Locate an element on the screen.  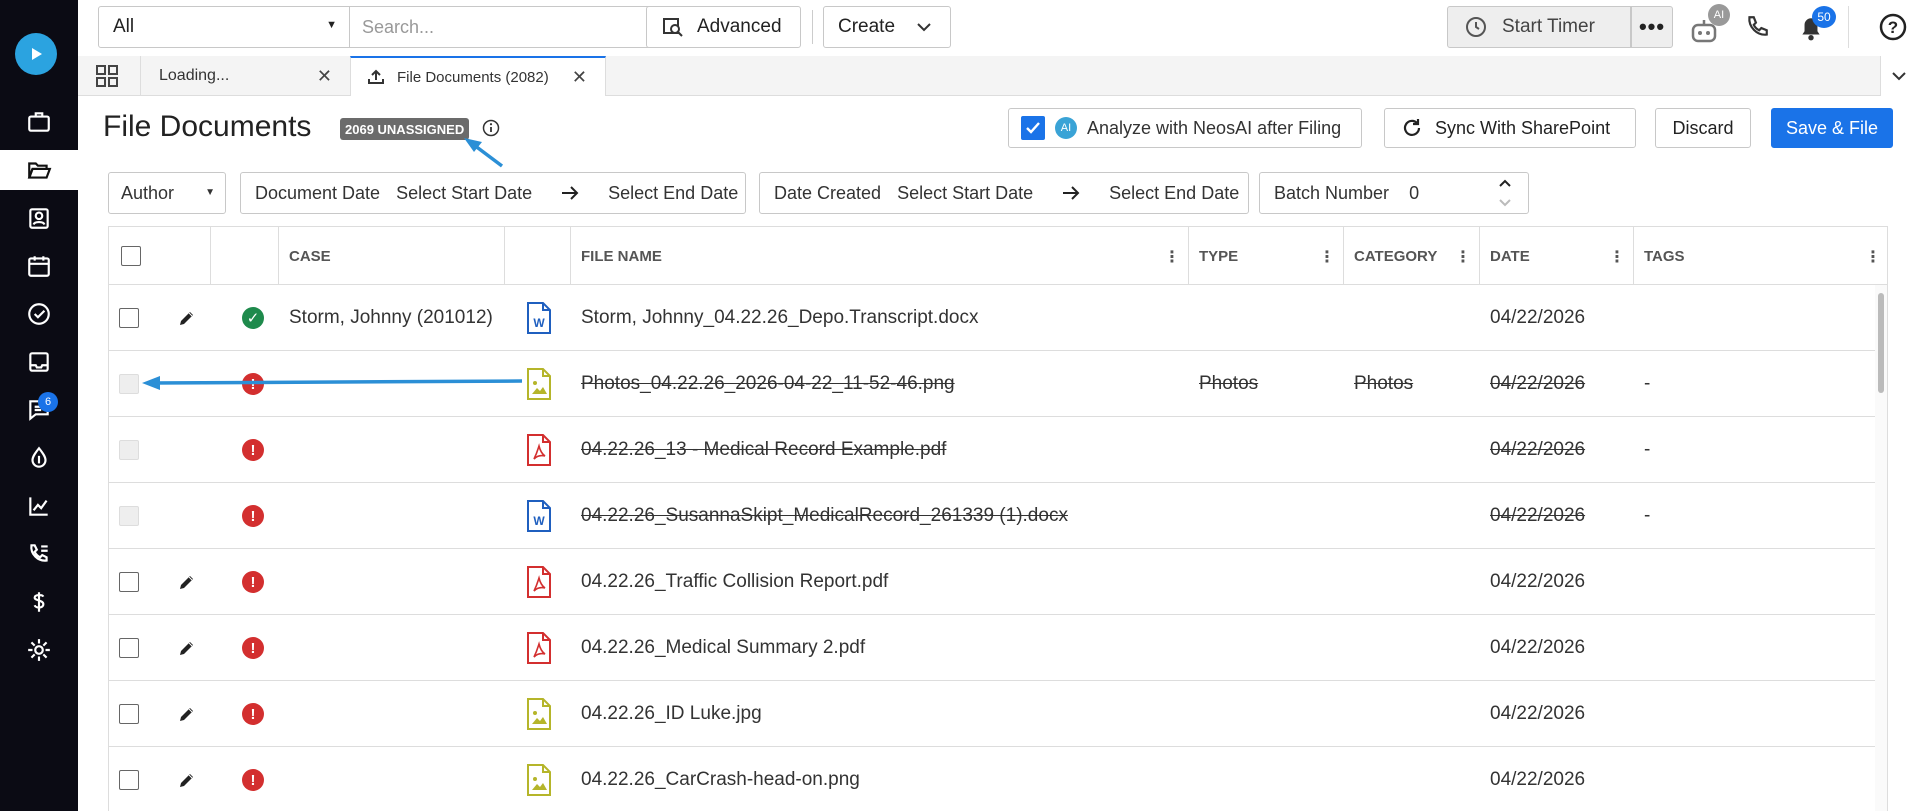
header-date: DATE ⋮ is located at coordinates (1557, 256).